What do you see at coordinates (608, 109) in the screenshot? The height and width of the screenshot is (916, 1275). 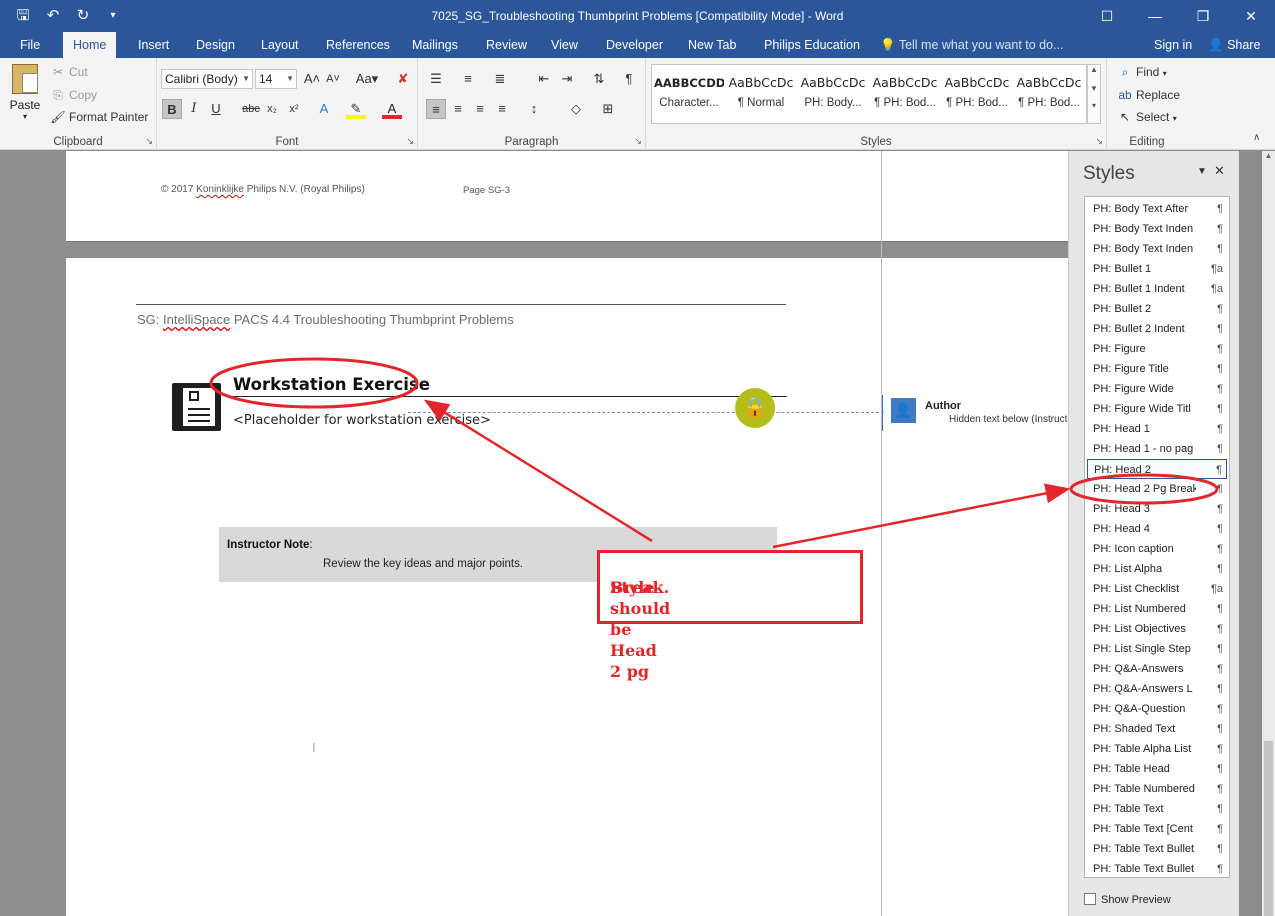 I see `borders-icon: ⊞` at bounding box center [608, 109].